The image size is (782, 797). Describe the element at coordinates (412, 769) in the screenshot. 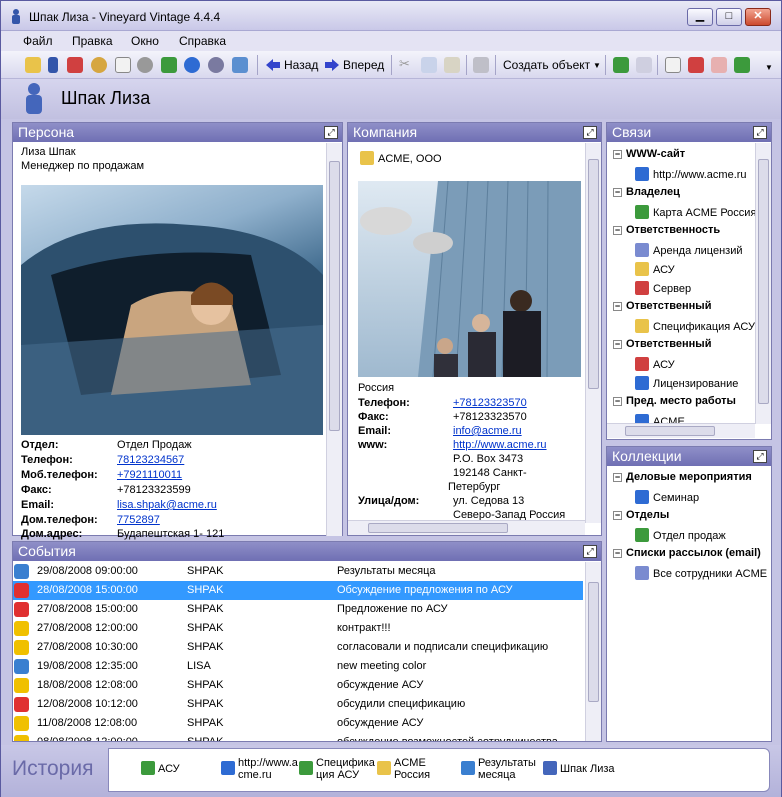

I see `history-item: ACME Россия` at that location.